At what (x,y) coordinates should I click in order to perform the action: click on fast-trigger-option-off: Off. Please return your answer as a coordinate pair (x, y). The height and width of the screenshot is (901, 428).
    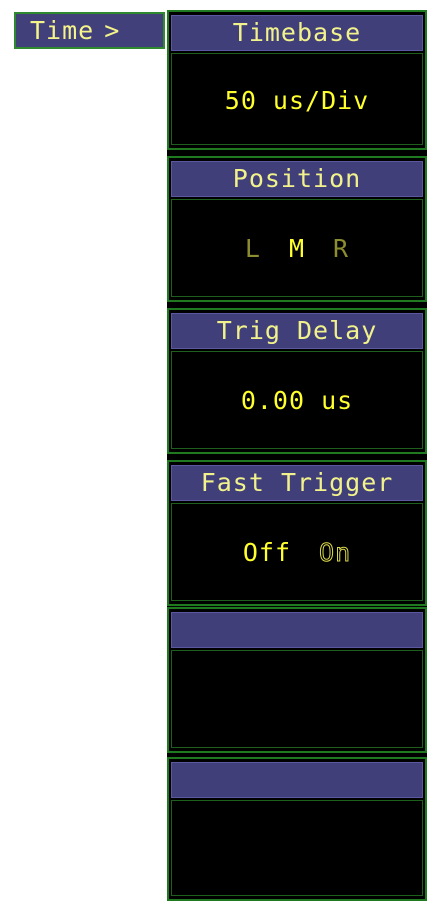
    Looking at the image, I should click on (267, 552).